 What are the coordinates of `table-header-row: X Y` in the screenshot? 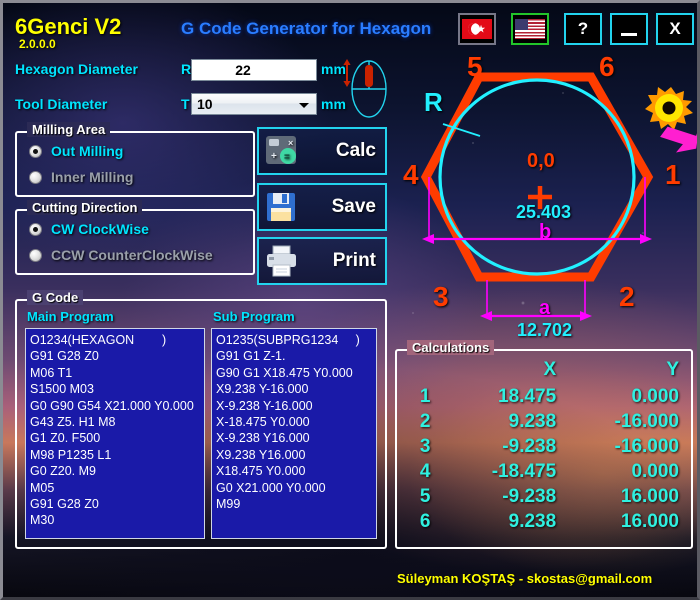 It's located at (544, 371).